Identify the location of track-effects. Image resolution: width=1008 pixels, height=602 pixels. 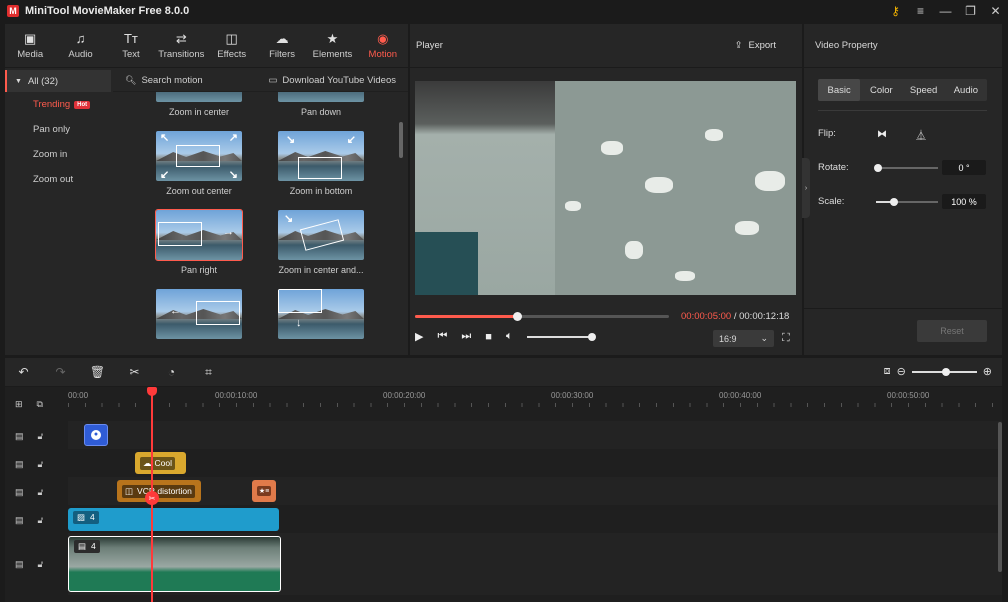
(535, 491).